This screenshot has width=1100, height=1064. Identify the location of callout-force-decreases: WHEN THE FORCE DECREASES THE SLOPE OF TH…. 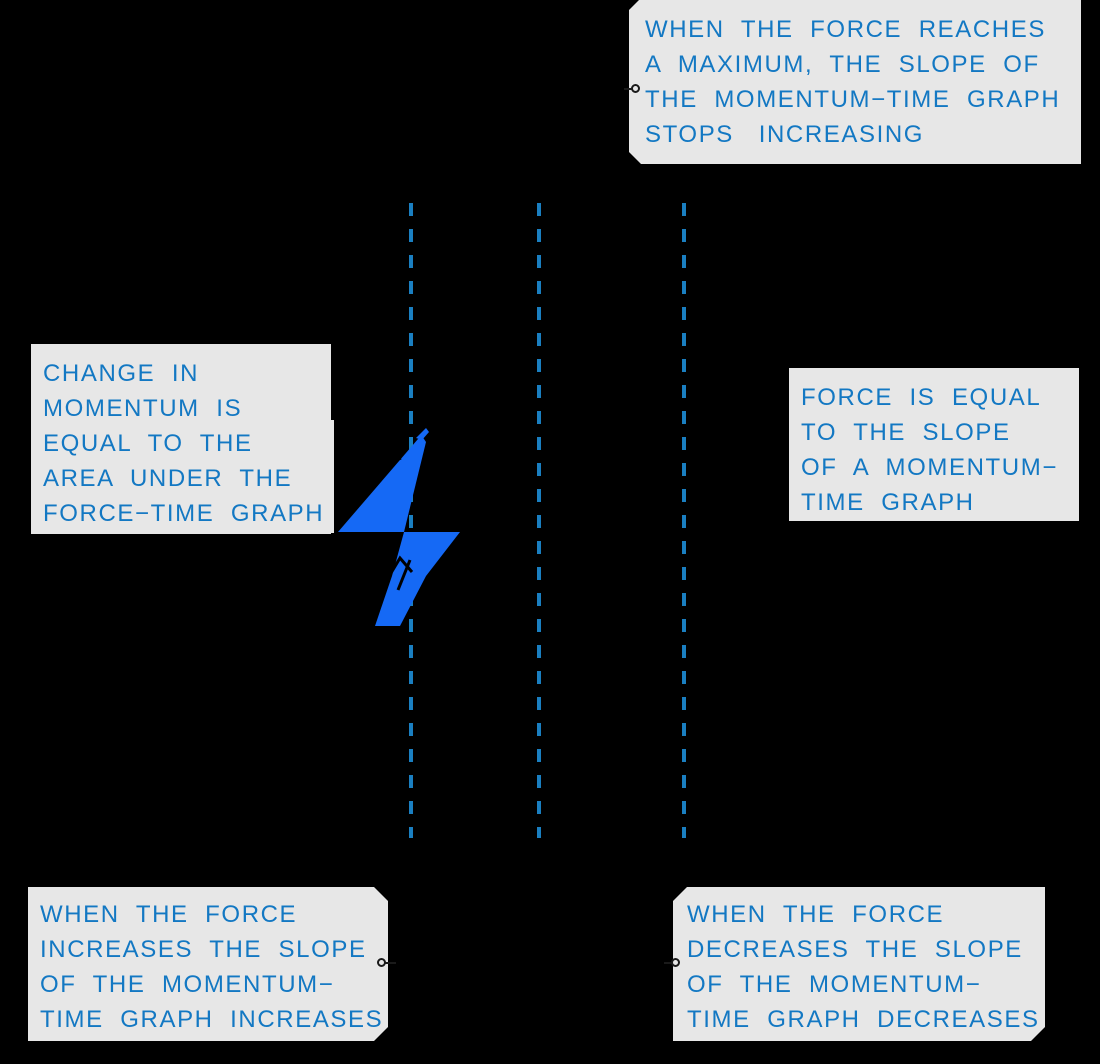
(859, 964).